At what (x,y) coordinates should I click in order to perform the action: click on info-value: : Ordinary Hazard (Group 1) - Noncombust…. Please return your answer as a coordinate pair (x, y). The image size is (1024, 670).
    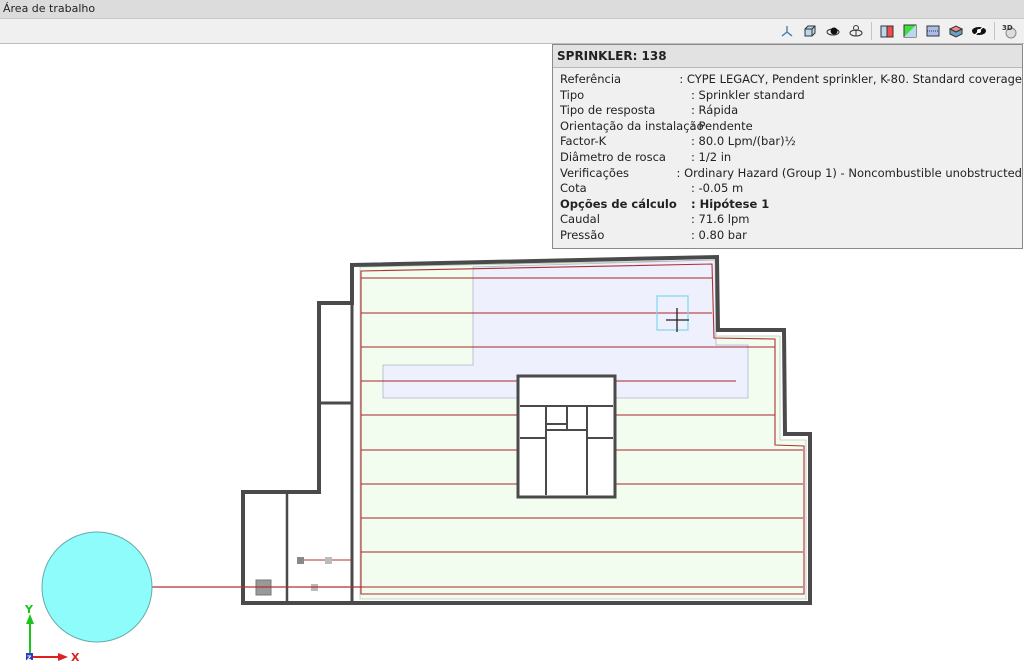
    Looking at the image, I should click on (849, 172).